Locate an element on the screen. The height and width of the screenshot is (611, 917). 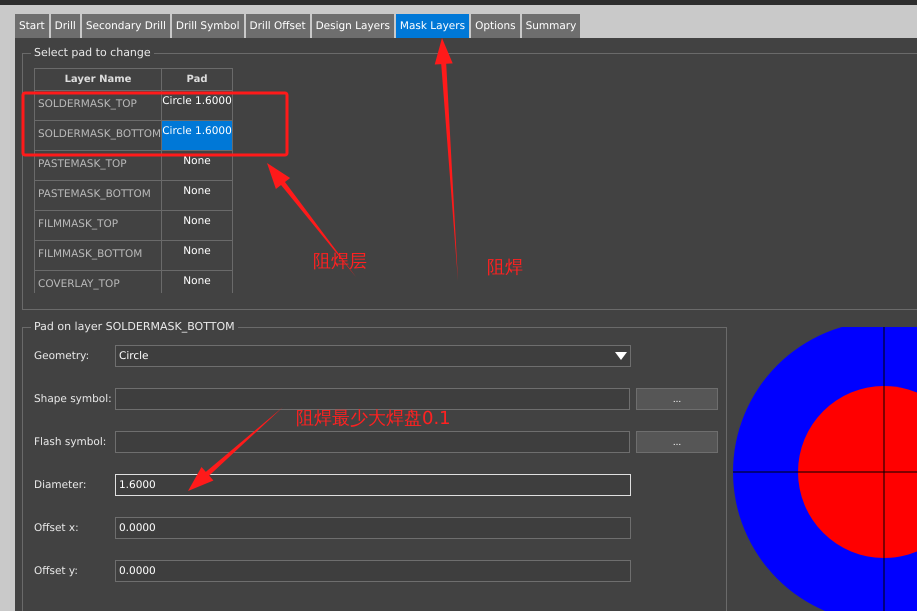
tab: Mask Layers is located at coordinates (433, 26).